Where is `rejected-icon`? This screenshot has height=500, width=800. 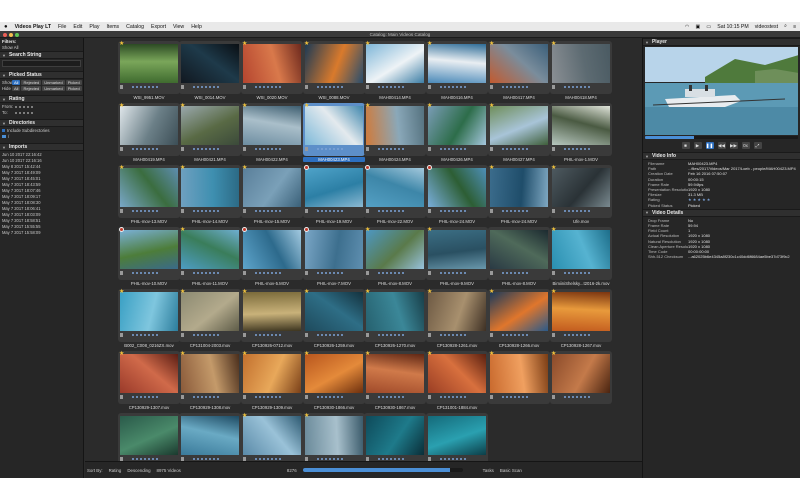
rejected-icon is located at coordinates (306, 167).